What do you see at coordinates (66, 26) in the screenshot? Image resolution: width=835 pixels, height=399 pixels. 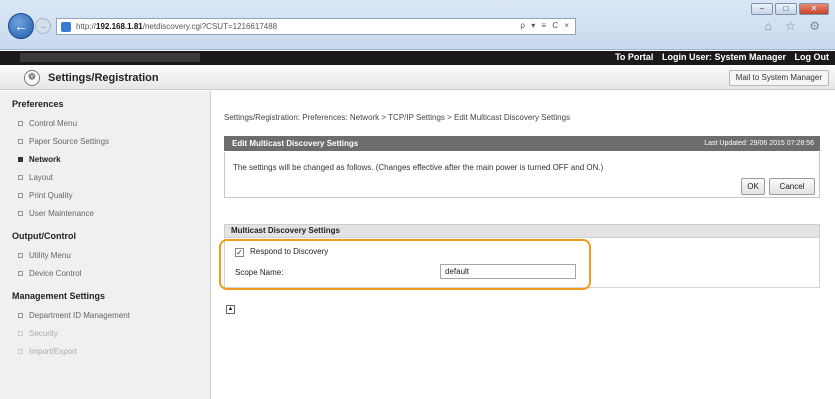 I see `page-icon` at bounding box center [66, 26].